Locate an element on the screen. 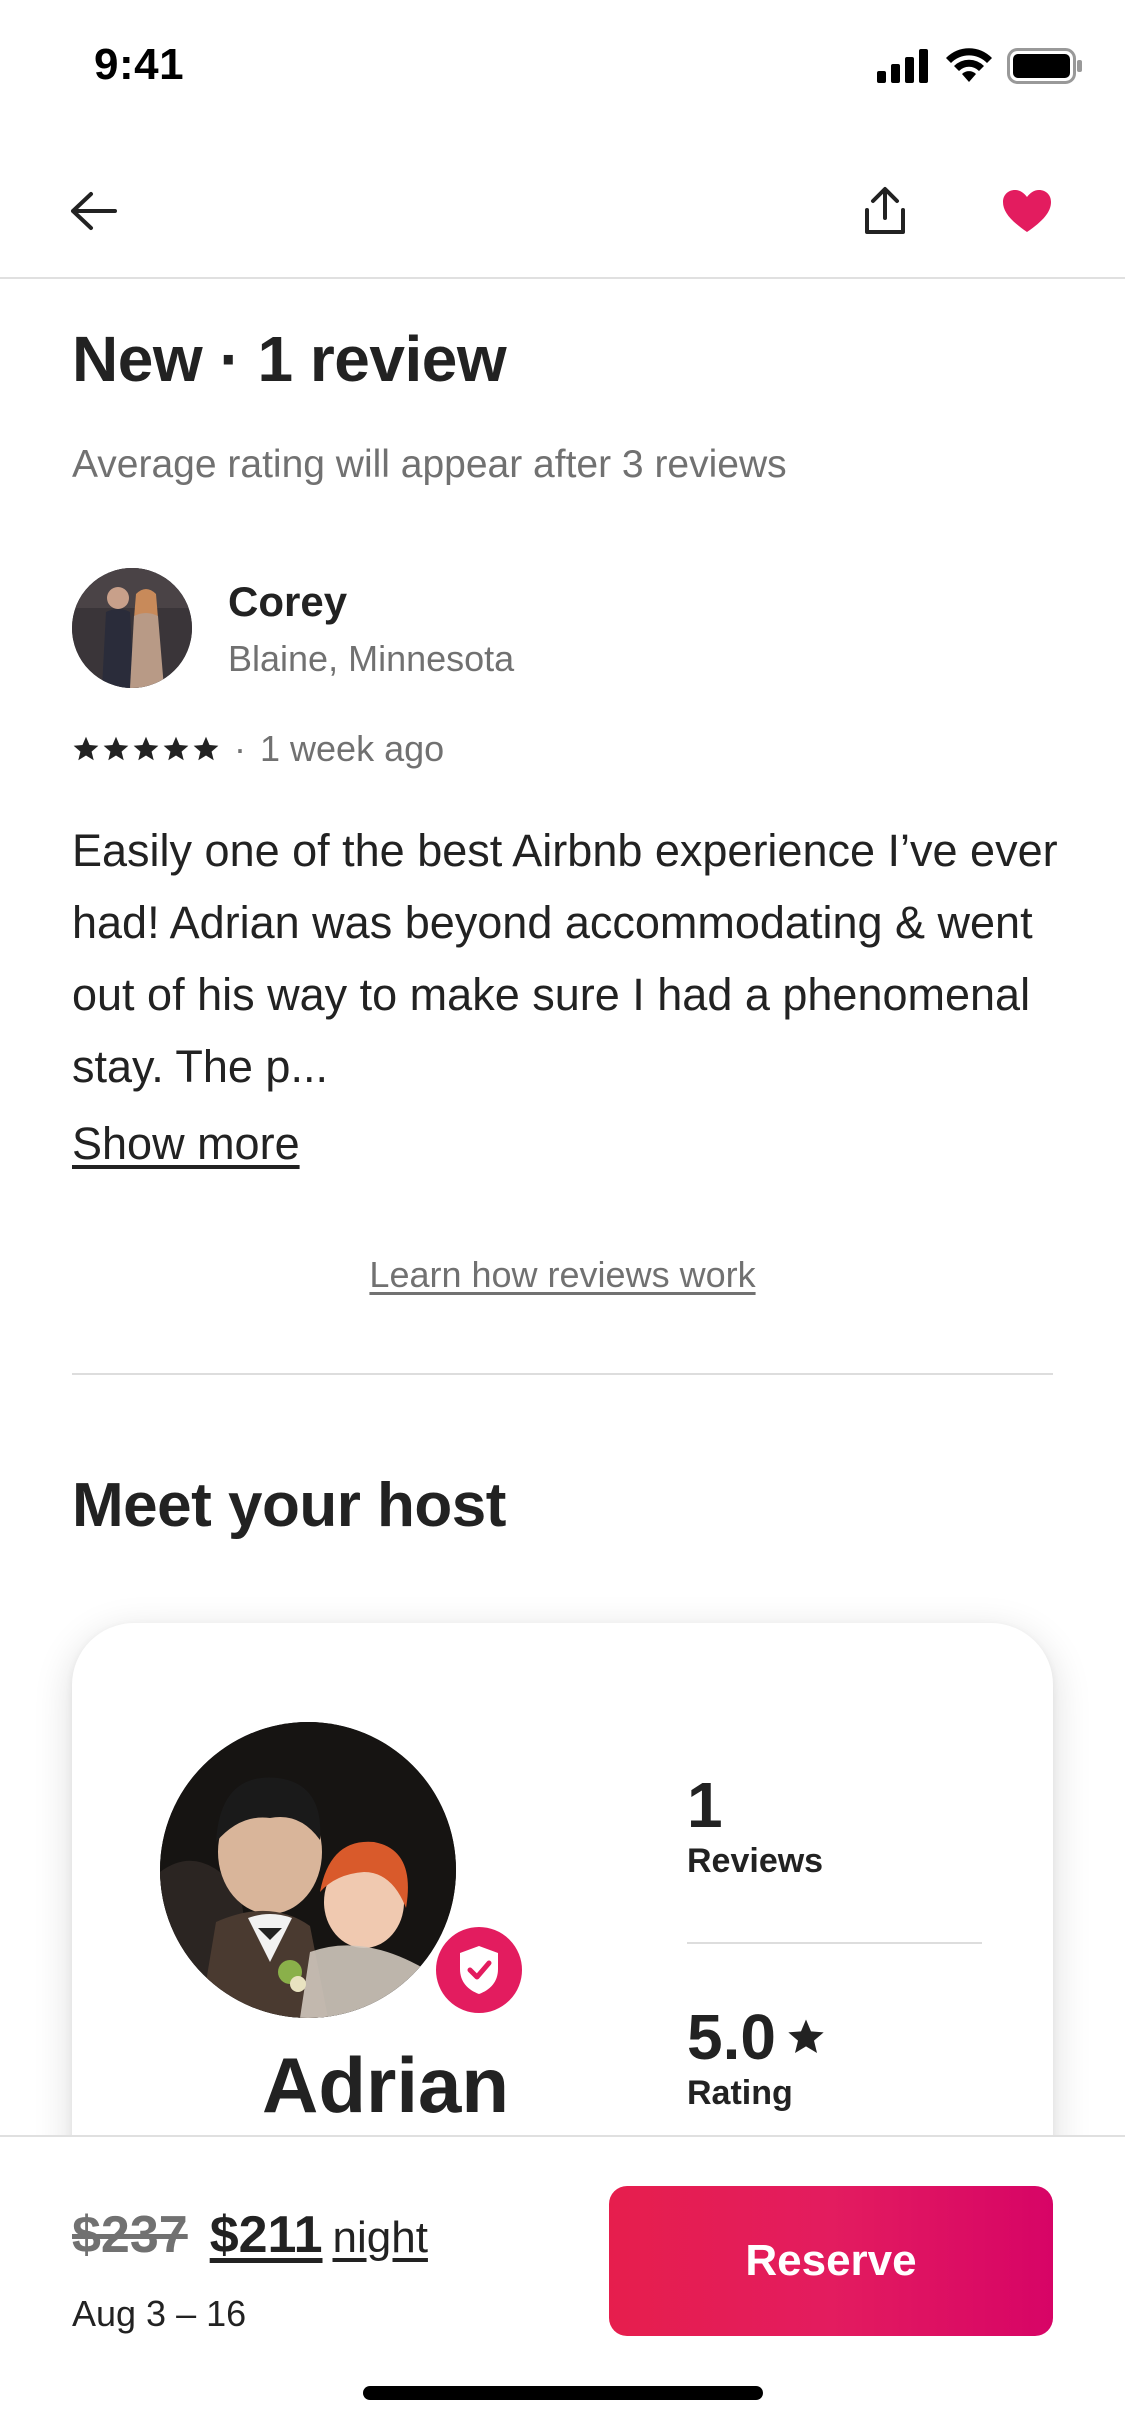  learn-reviews-link: Learn how reviews work is located at coordinates (562, 1275).